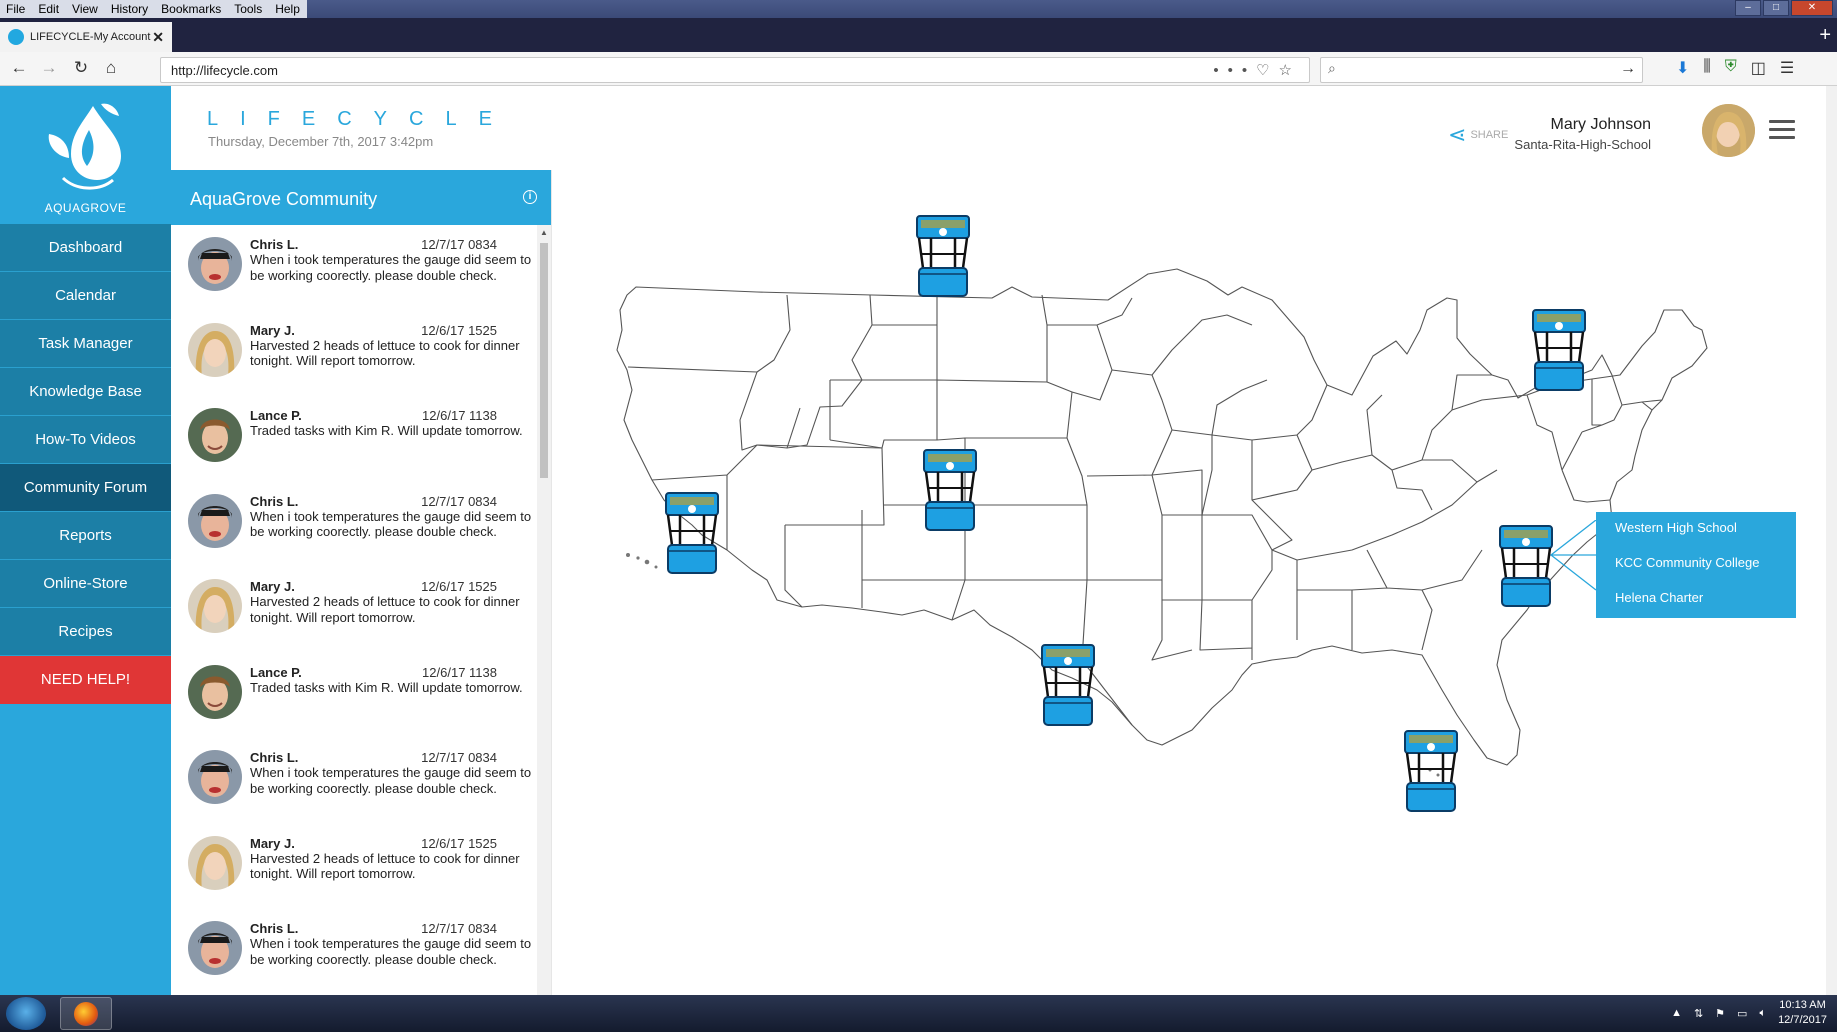  Describe the element at coordinates (1748, 8) in the screenshot. I see `minimize-button: –` at that location.